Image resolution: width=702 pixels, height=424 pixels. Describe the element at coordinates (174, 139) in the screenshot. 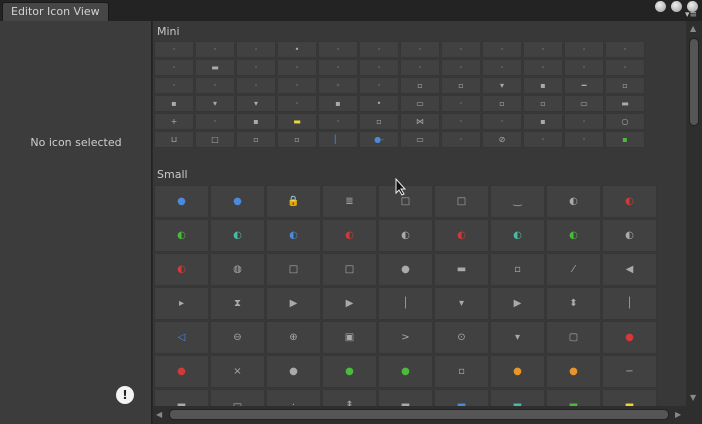

I see `icon-cell: ⊔` at that location.